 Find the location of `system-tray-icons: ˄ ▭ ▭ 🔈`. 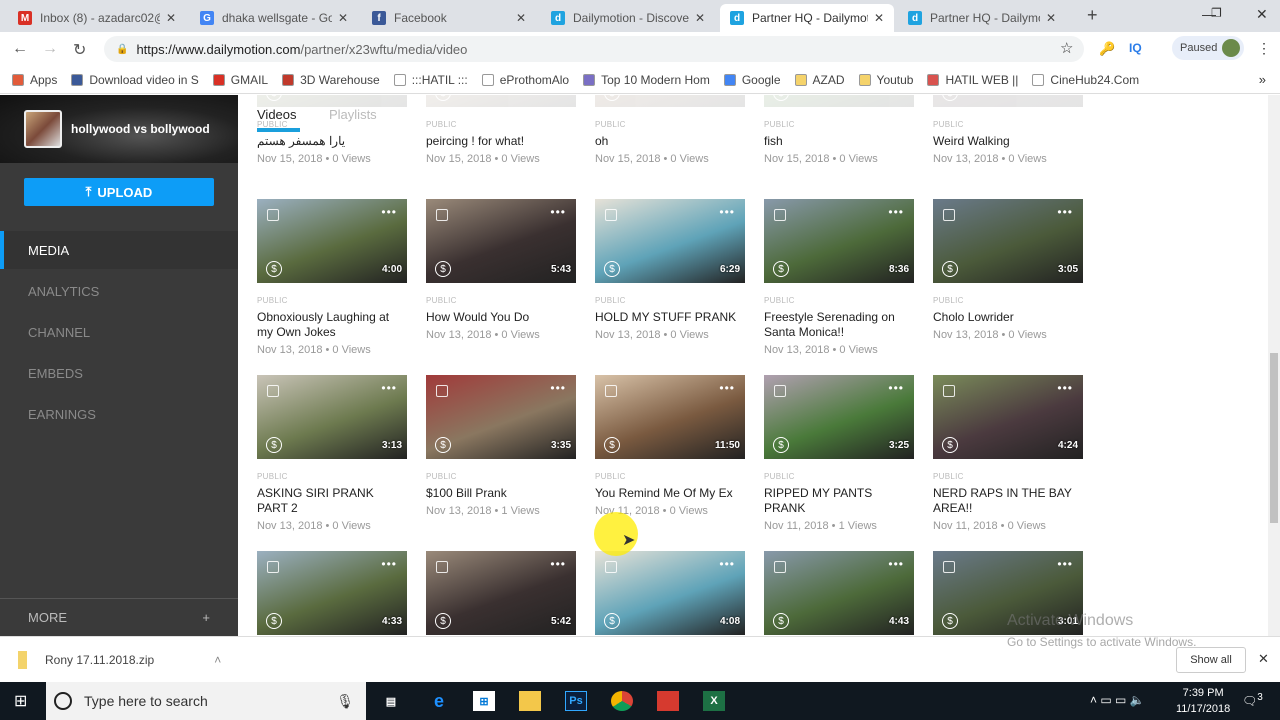

system-tray-icons: ˄ ▭ ▭ 🔈 is located at coordinates (1117, 700).